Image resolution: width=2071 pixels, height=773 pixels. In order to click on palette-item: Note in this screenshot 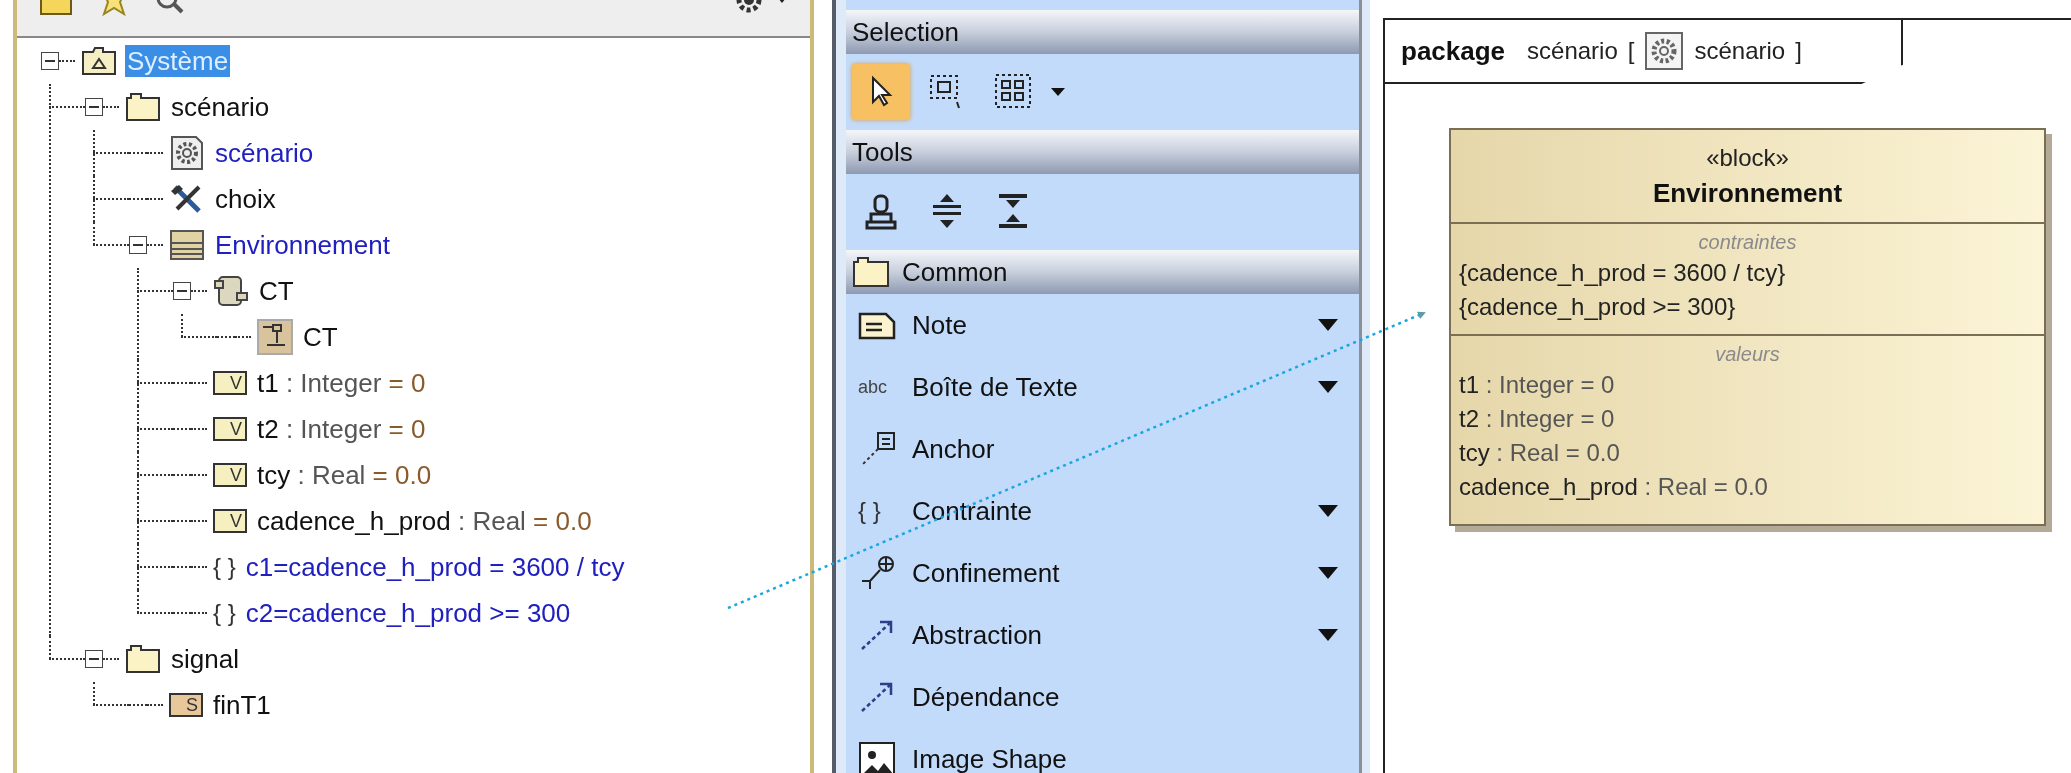, I will do `click(1102, 325)`.